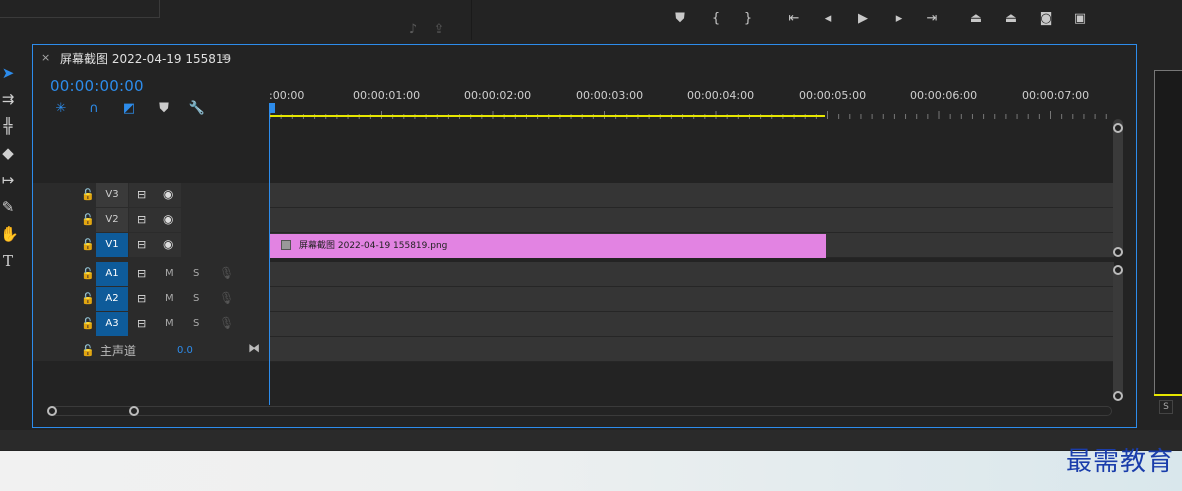  I want to click on track-lane-master, so click(691, 349).